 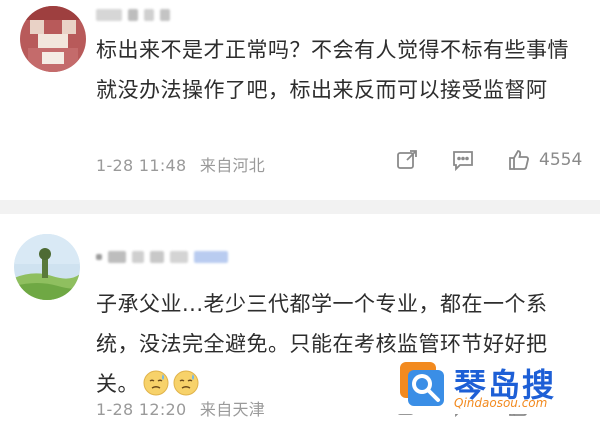 What do you see at coordinates (501, 403) in the screenshot?
I see `watermark-brand-en: Qindaosou.com` at bounding box center [501, 403].